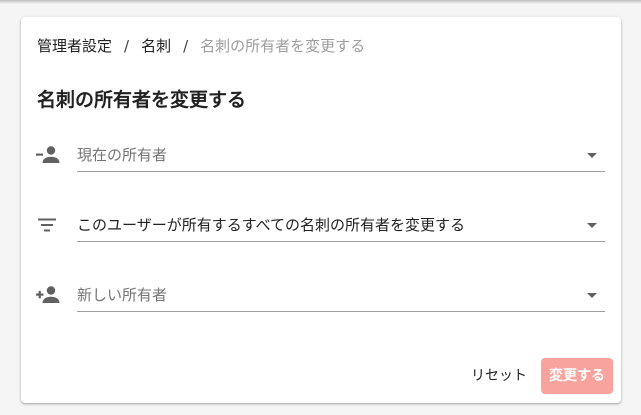 The height and width of the screenshot is (415, 641). I want to click on breadcrumb: 管理者設定 / 名刺 / 名刺の所有者を変更する, so click(201, 46).